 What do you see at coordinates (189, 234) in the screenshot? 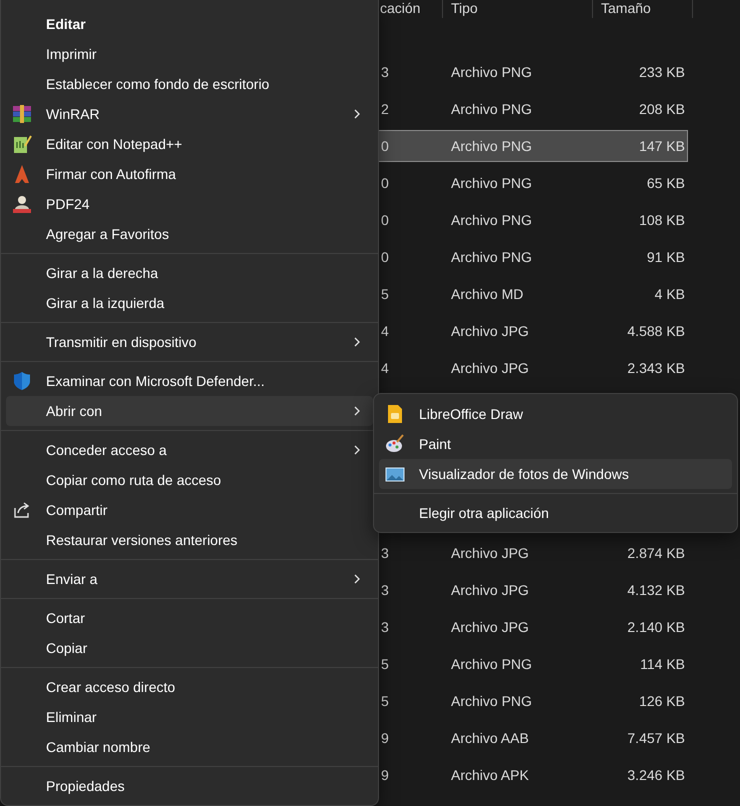
I see `menu-item: Agregar a Favoritos` at bounding box center [189, 234].